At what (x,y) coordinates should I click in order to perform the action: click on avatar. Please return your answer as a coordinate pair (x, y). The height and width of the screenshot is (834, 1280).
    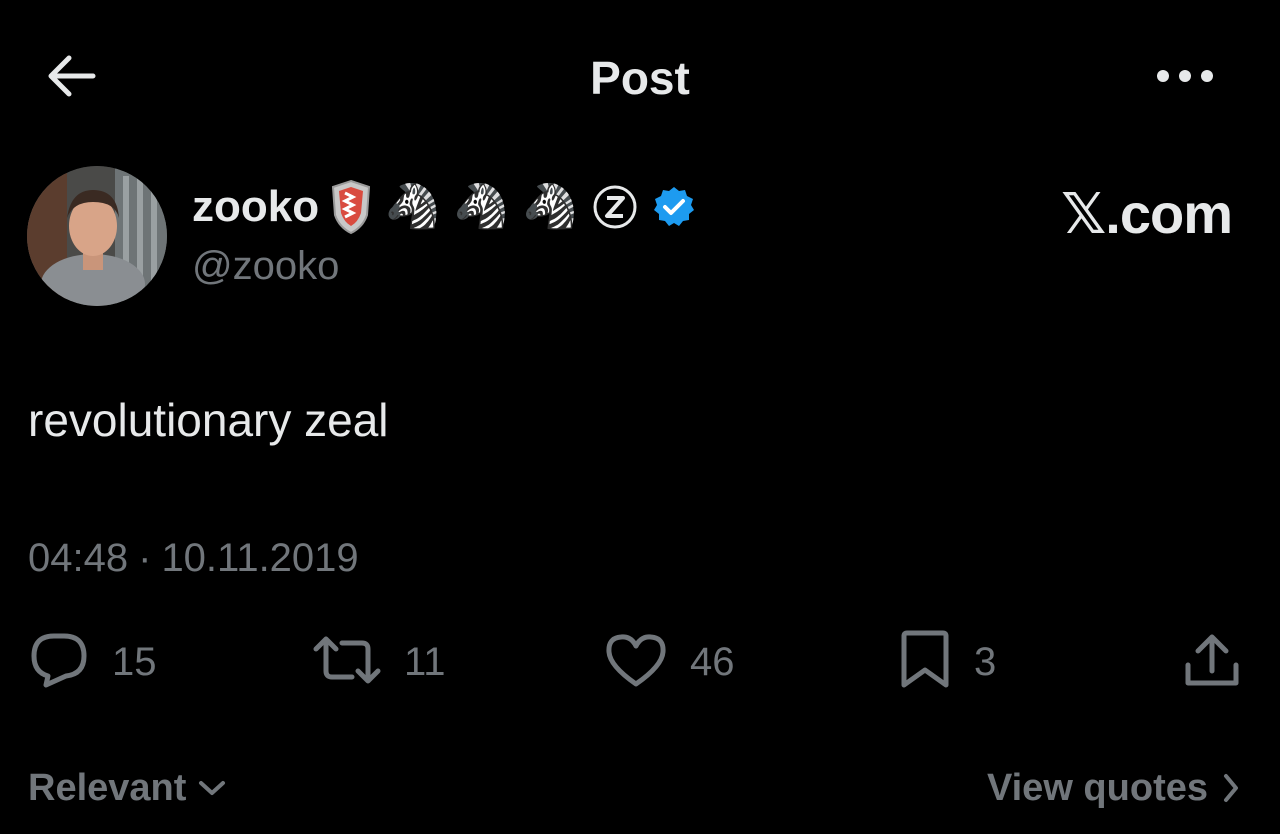
    Looking at the image, I should click on (97, 236).